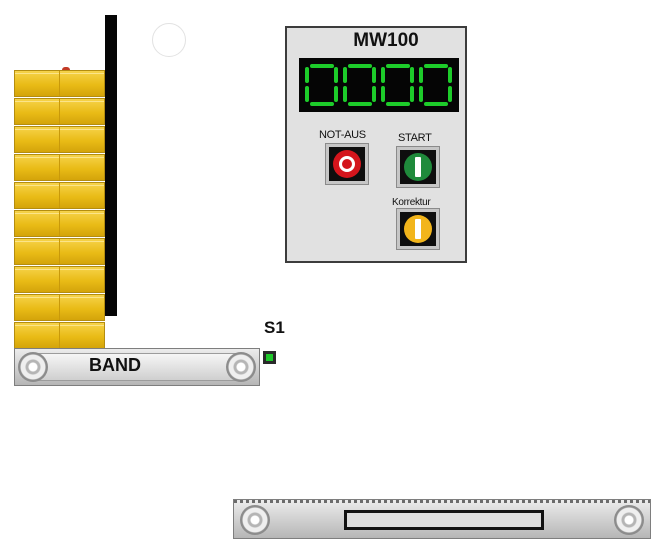  Describe the element at coordinates (274, 327) in the screenshot. I see `sensor-label: S1` at that location.